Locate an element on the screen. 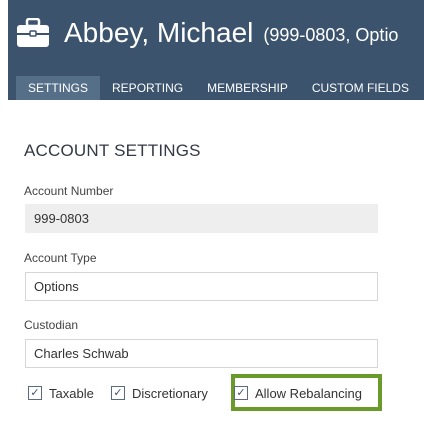 The width and height of the screenshot is (424, 432). custodian-label: Custodian is located at coordinates (51, 325).